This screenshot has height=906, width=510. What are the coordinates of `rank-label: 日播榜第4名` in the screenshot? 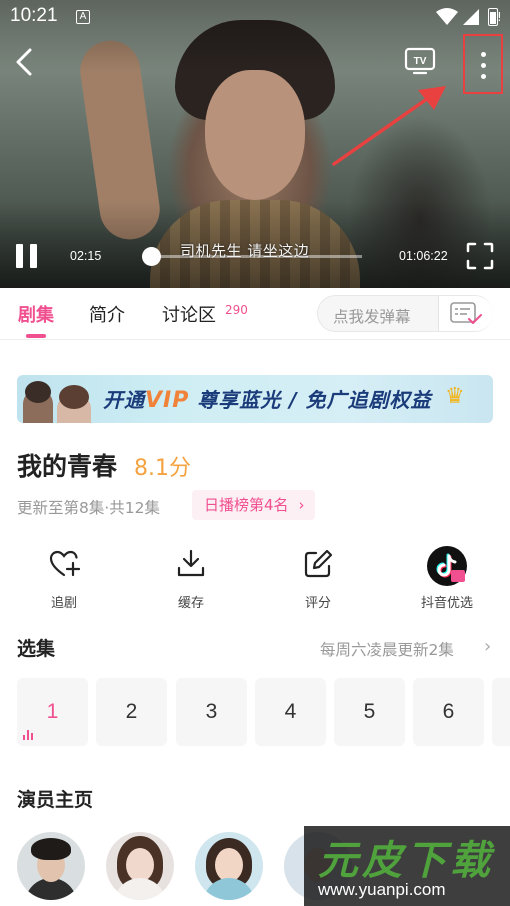 It's located at (246, 505).